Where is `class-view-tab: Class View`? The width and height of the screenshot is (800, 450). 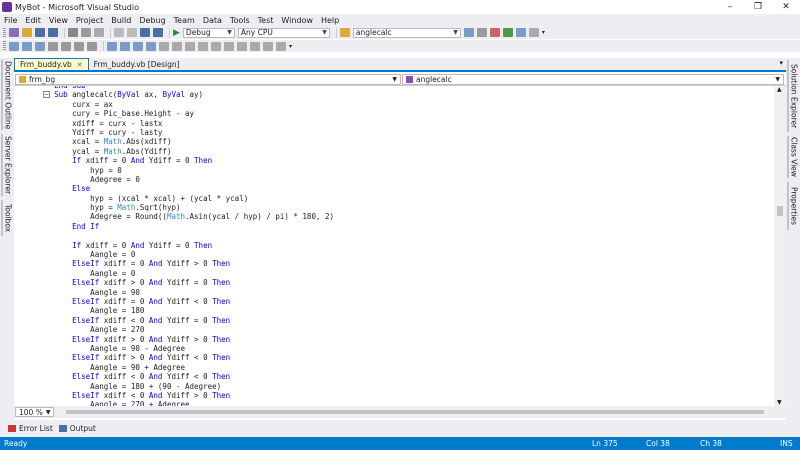
class-view-tab: Class View is located at coordinates (793, 157).